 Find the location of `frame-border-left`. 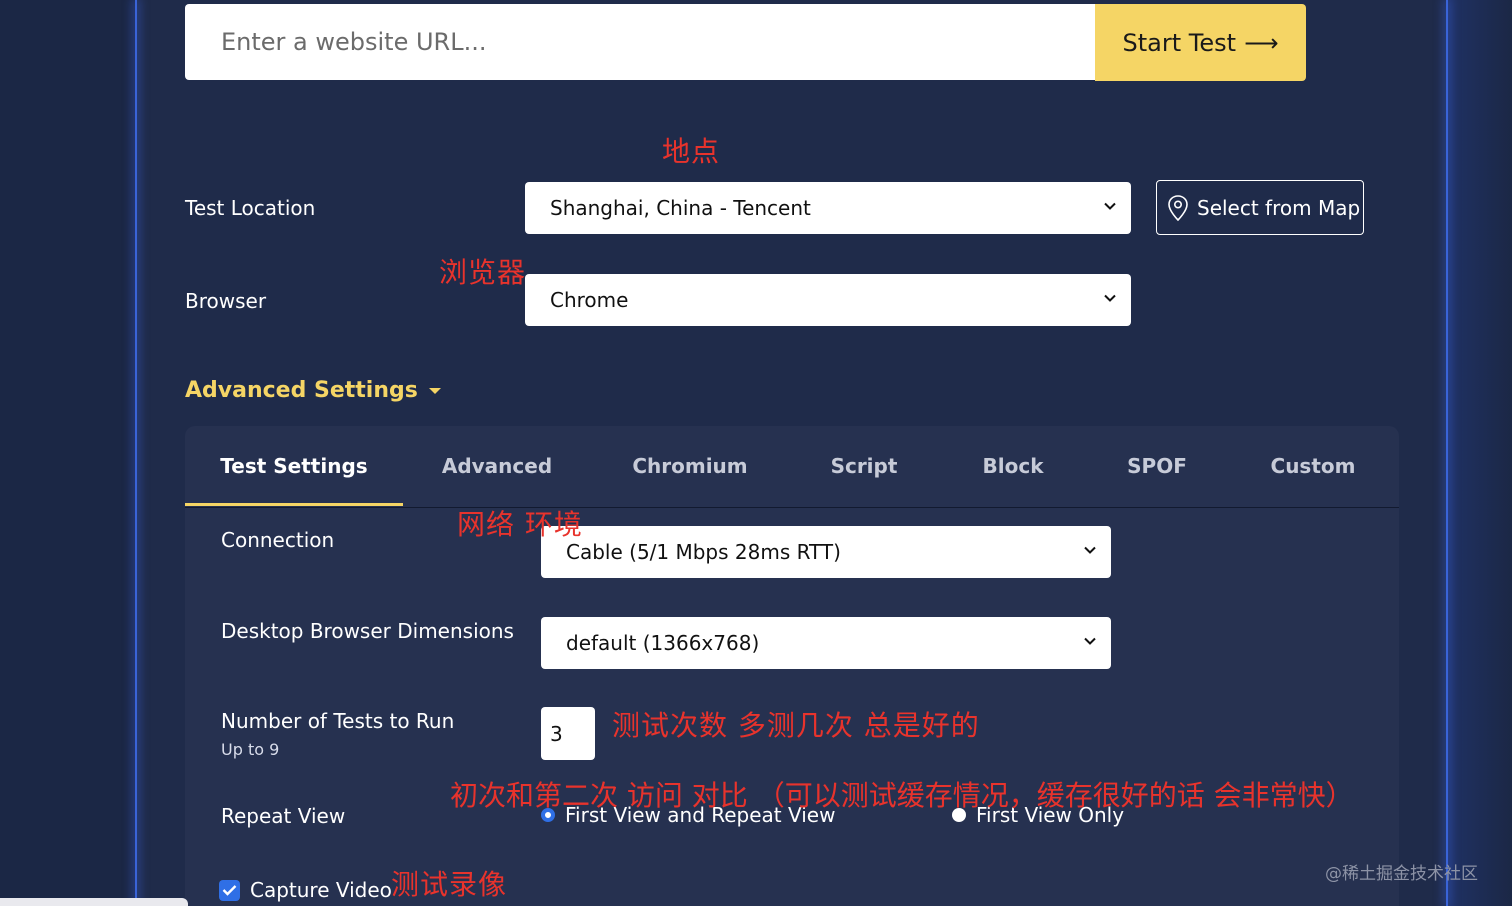

frame-border-left is located at coordinates (136, 453).